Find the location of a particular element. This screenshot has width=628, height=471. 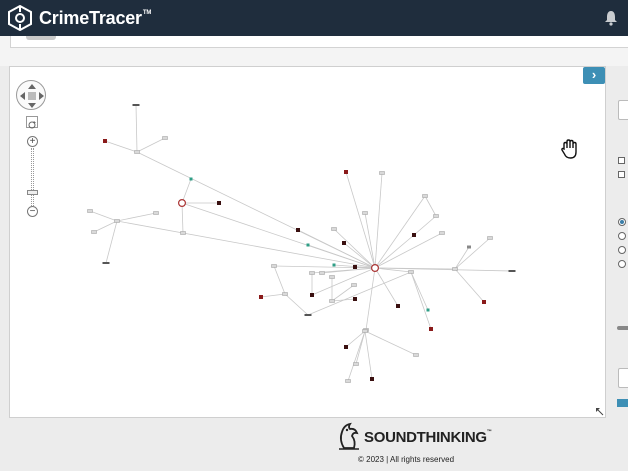

app-brand: CrimeTracerTM is located at coordinates (95, 18).